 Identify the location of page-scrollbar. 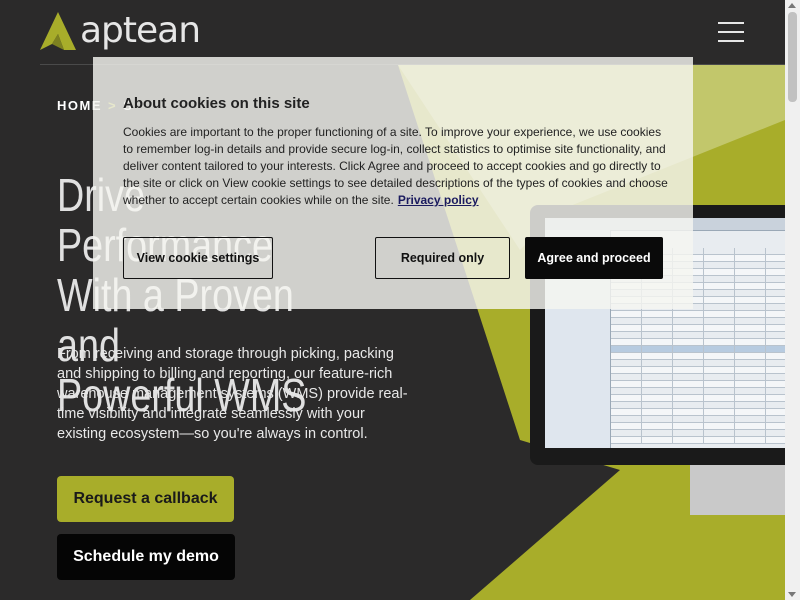
(792, 300).